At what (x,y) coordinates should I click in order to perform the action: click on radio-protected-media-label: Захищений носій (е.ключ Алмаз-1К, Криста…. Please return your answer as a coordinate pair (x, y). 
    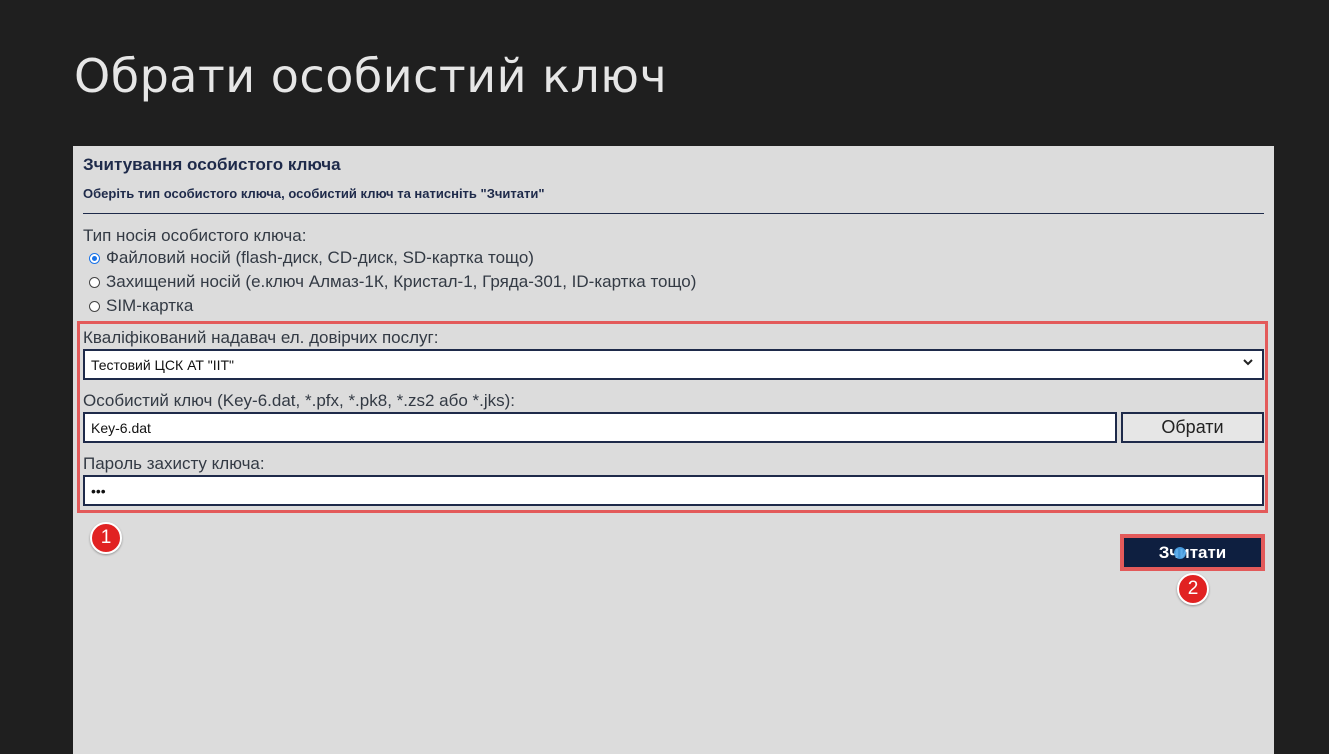
    Looking at the image, I should click on (401, 281).